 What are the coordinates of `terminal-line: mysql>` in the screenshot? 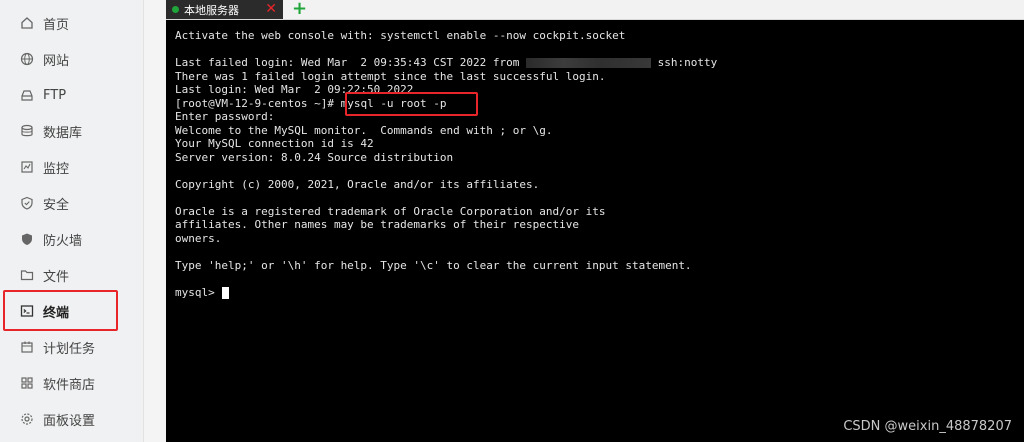 It's located at (446, 293).